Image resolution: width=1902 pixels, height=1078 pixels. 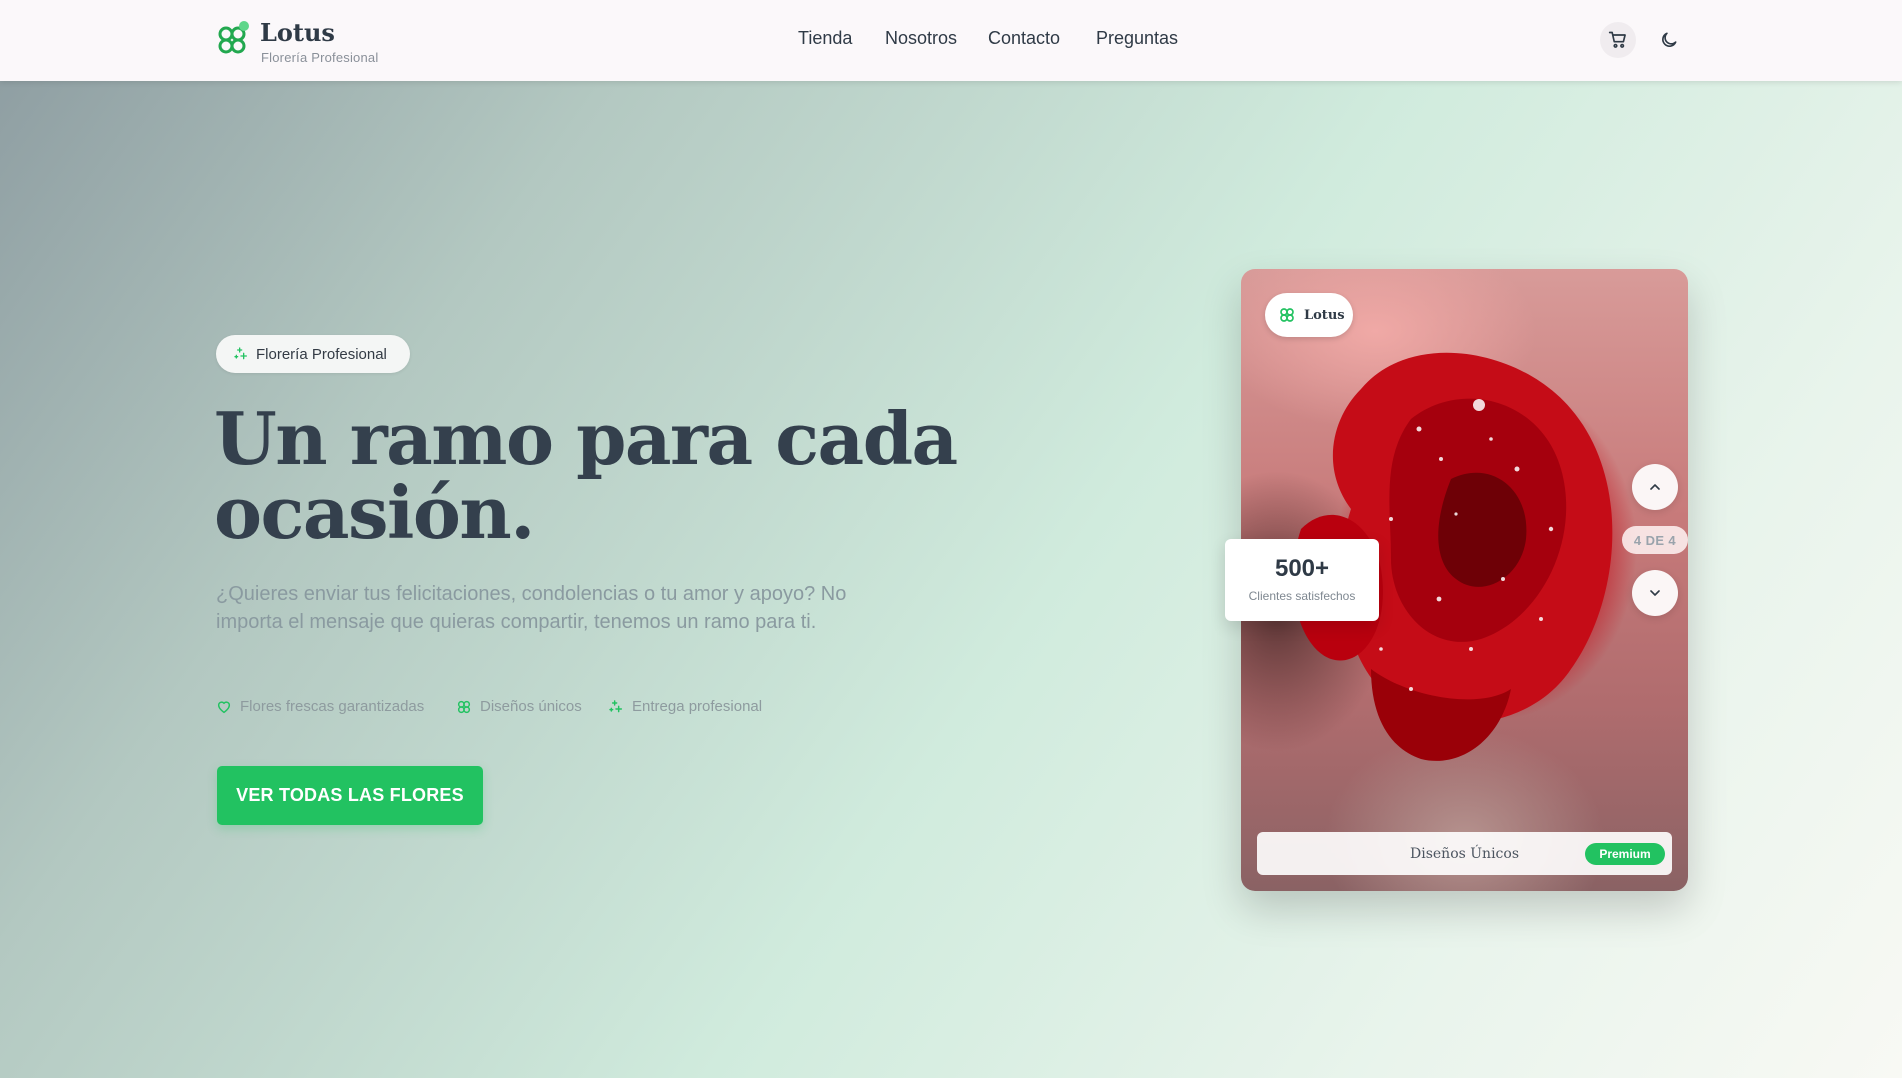 I want to click on stat-card: 500+ Clientes satisfechos, so click(x=1302, y=580).